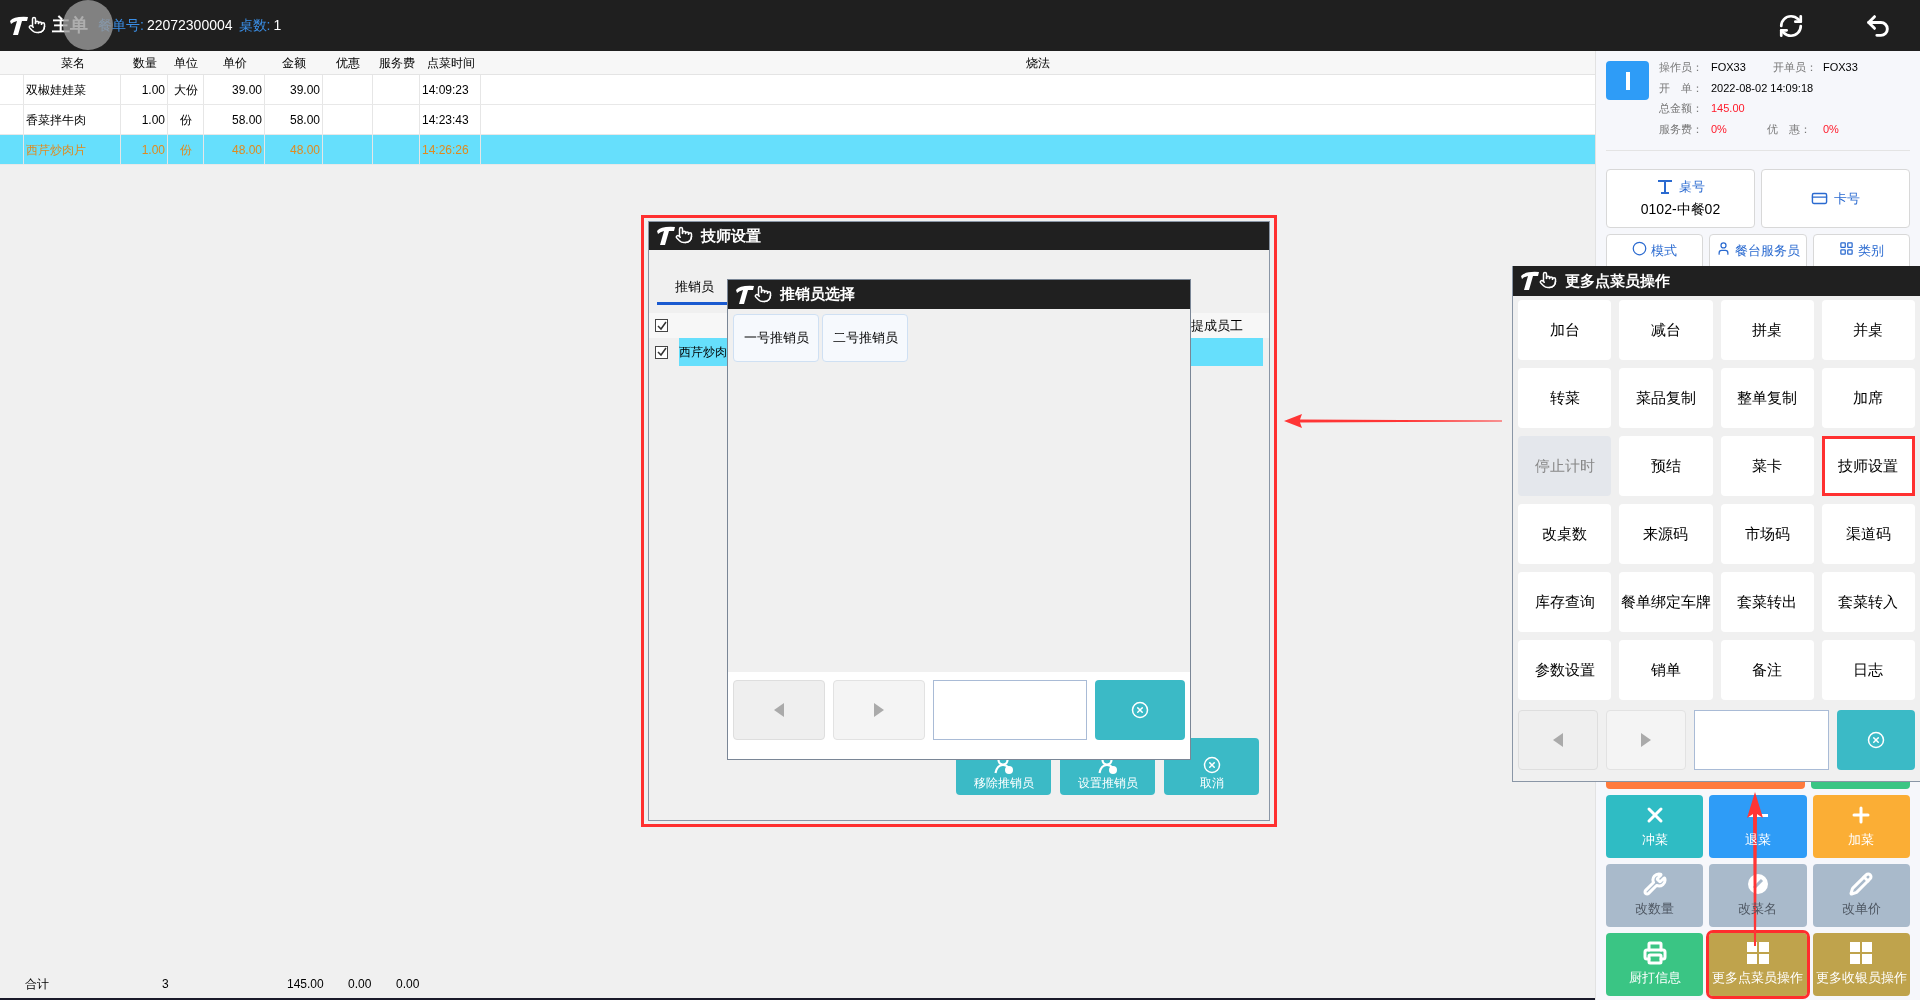 The height and width of the screenshot is (1000, 1920). What do you see at coordinates (277, 25) in the screenshot?
I see `table-count: 1` at bounding box center [277, 25].